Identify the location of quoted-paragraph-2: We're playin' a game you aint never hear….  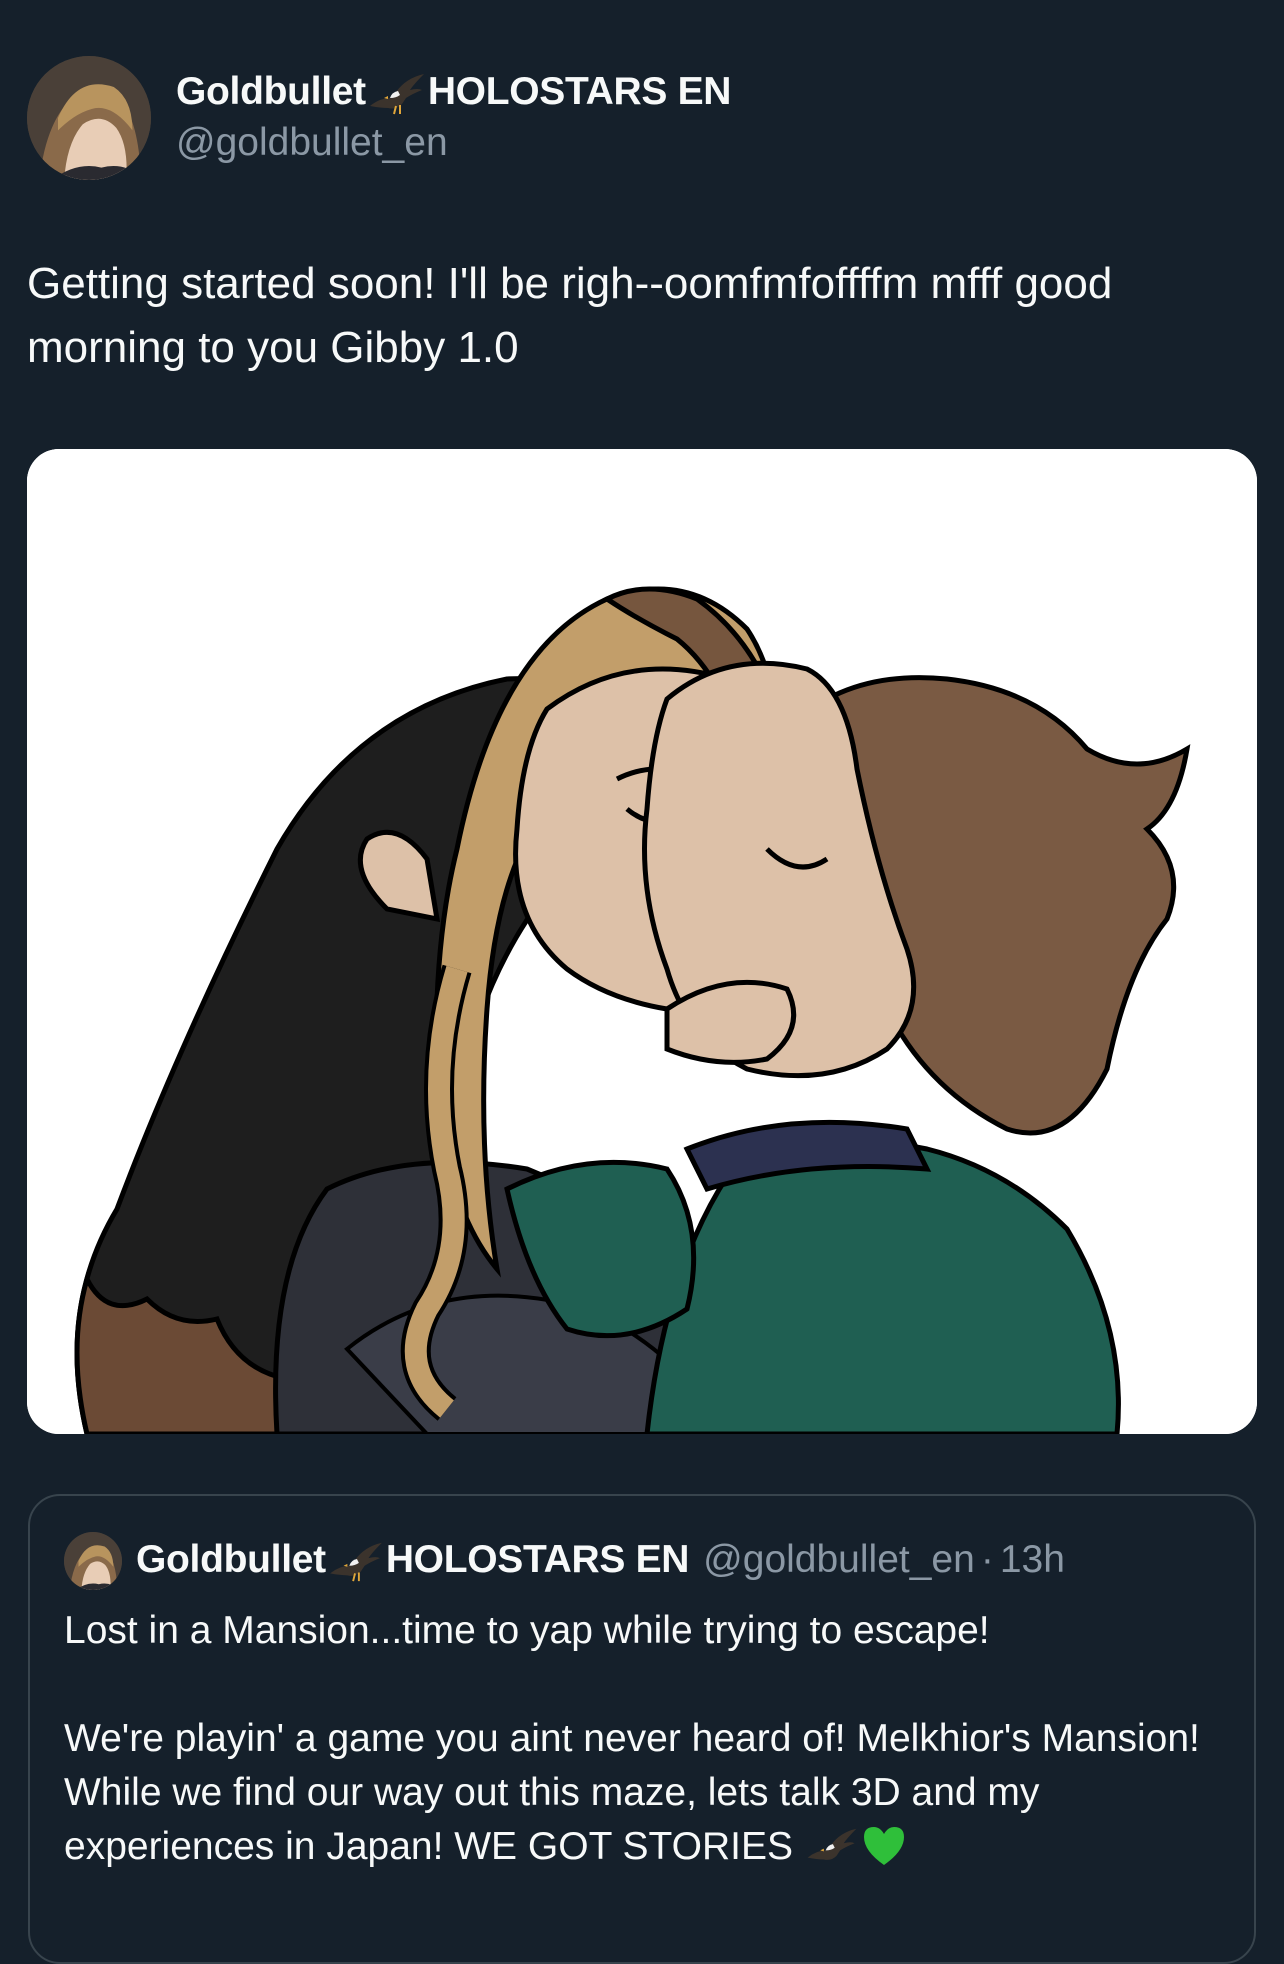
(632, 1792).